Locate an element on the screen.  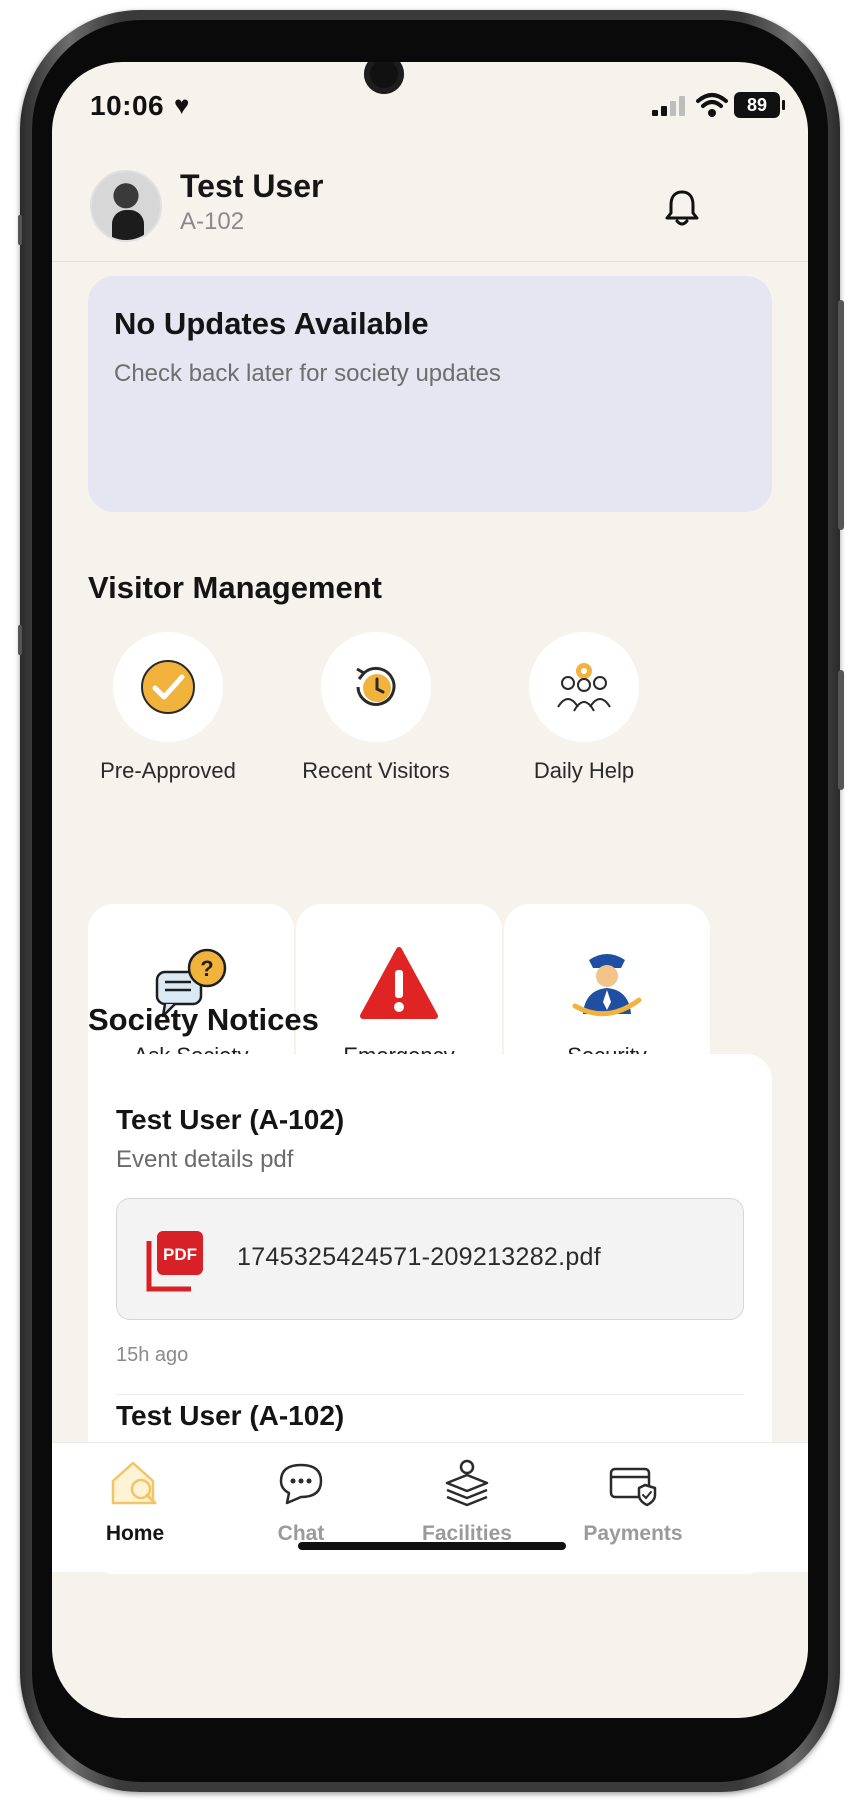
recent-visitors-button: Recent Visitors is located at coordinates (376, 708).